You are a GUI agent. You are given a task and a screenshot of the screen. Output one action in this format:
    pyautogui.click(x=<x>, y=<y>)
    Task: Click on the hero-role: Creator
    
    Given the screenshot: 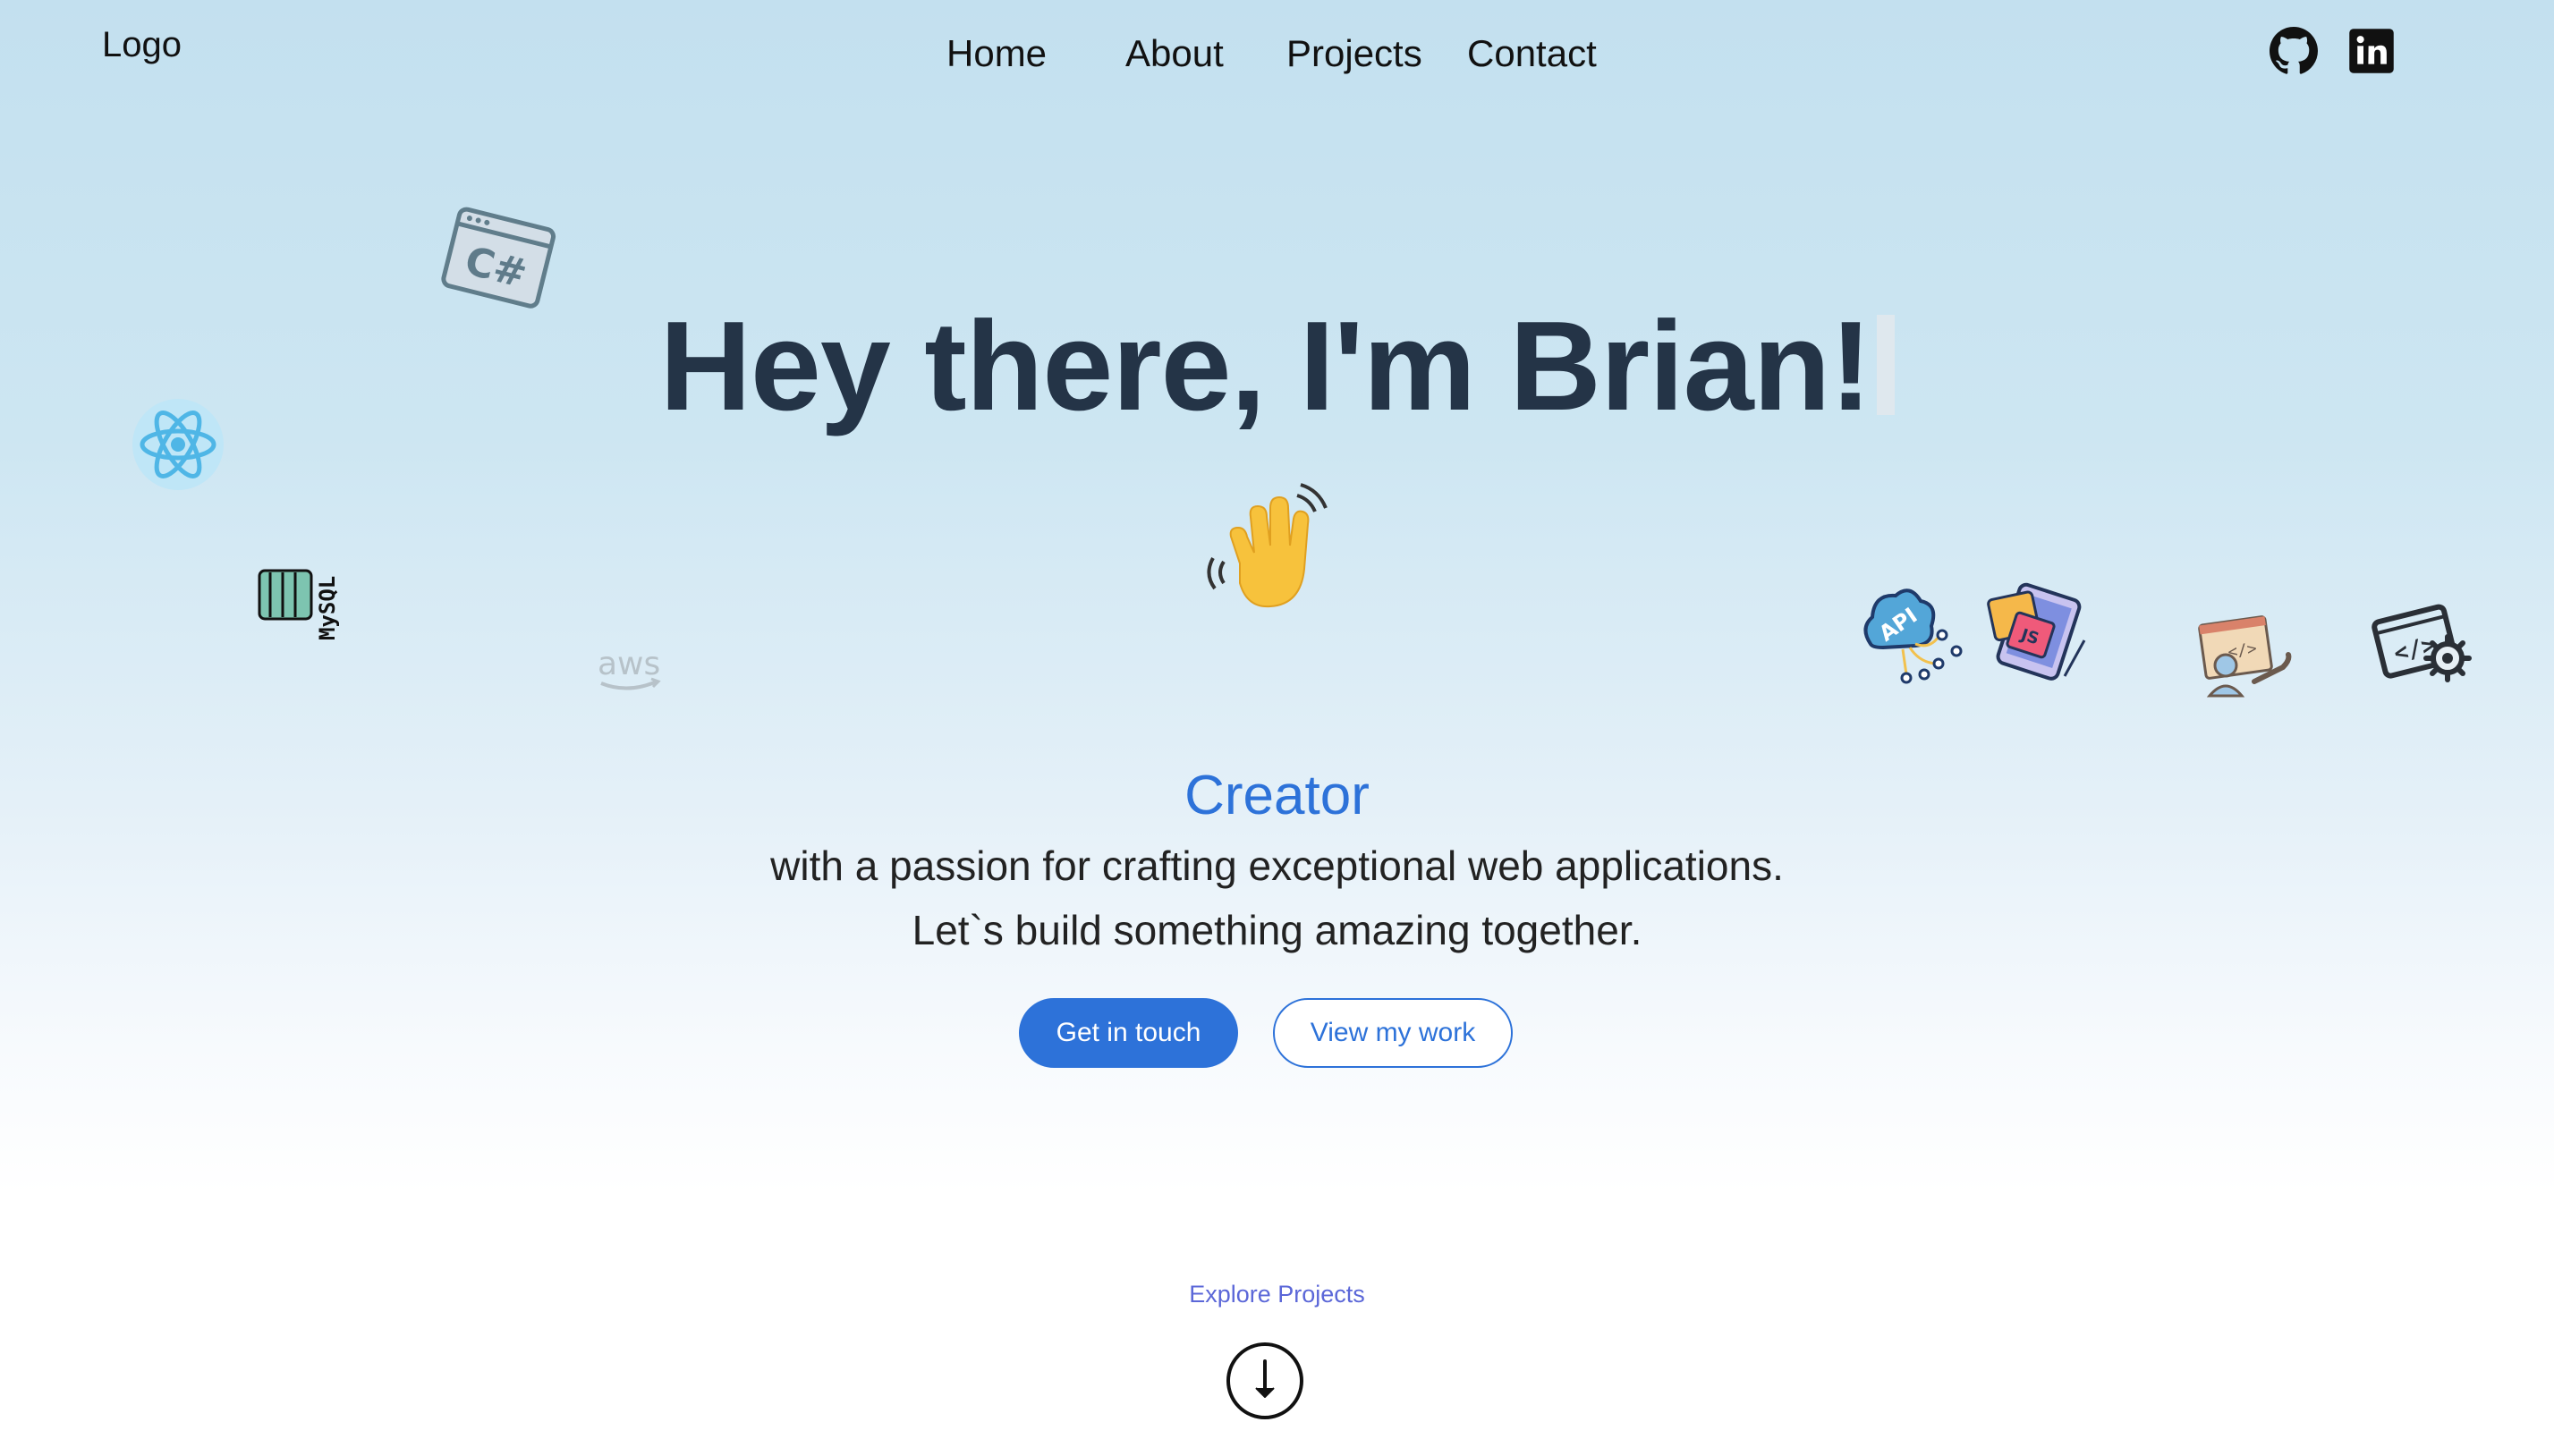 What is the action you would take?
    pyautogui.click(x=1277, y=795)
    